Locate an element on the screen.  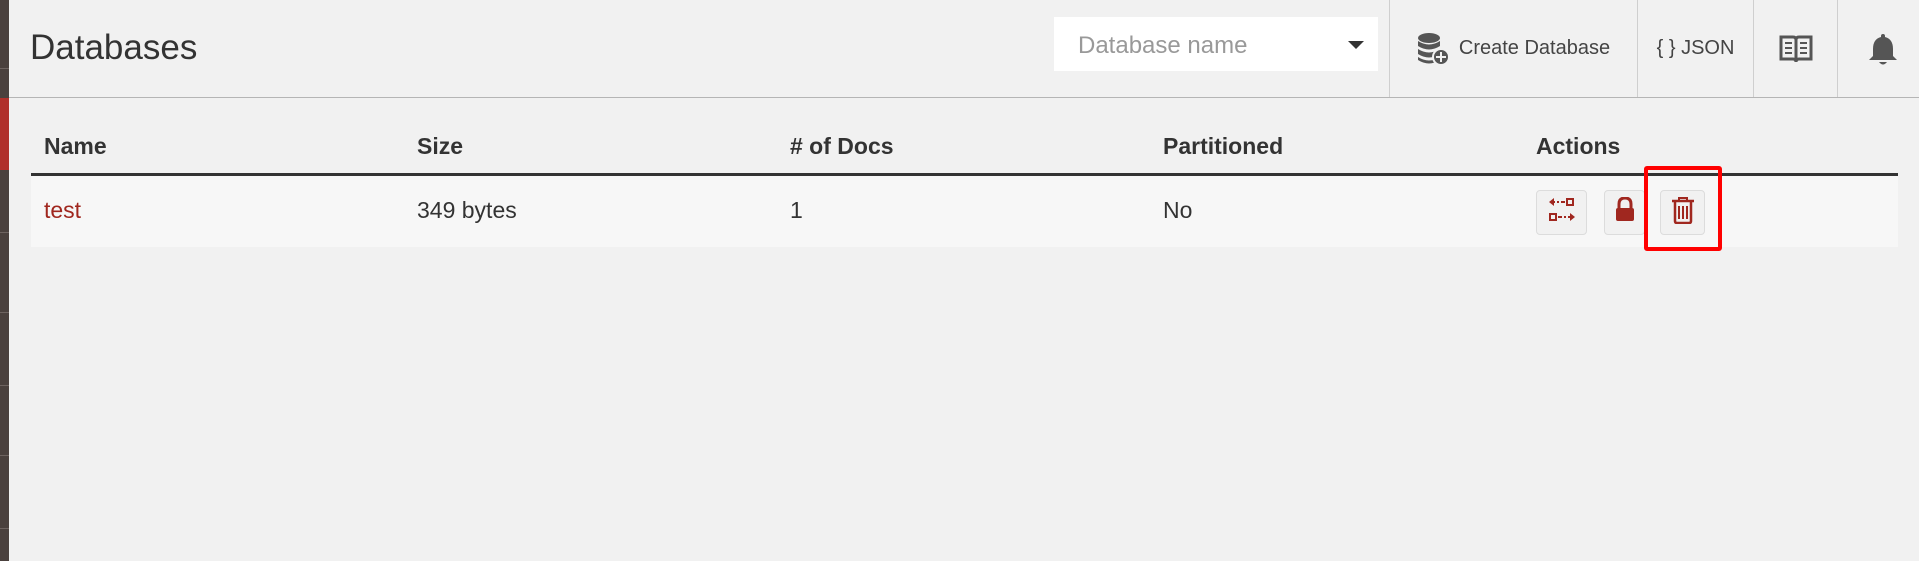
json-label: { } JSON is located at coordinates (1695, 48).